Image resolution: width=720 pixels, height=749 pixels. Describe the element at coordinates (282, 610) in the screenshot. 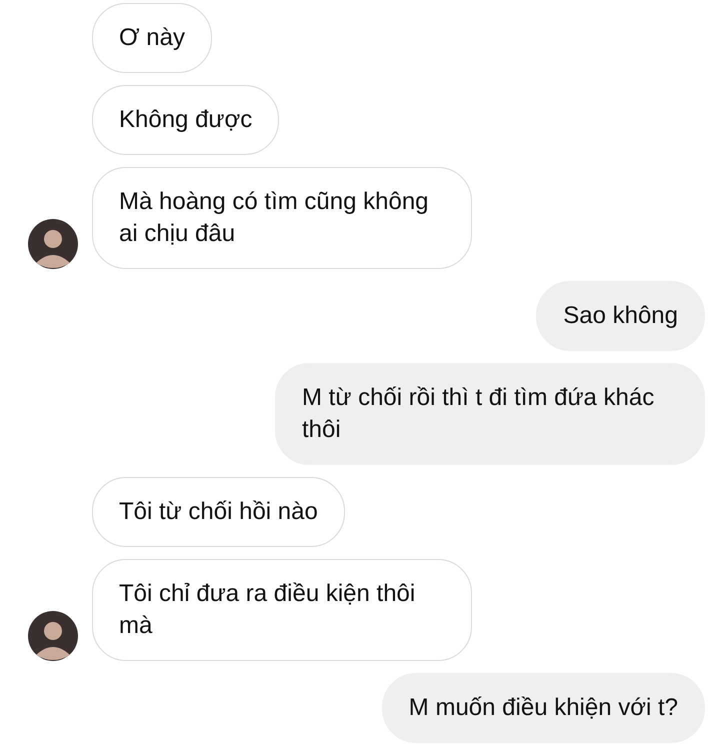

I see `message-bubble: Tôi chỉ đưa ra điều kiện thôi mà` at that location.